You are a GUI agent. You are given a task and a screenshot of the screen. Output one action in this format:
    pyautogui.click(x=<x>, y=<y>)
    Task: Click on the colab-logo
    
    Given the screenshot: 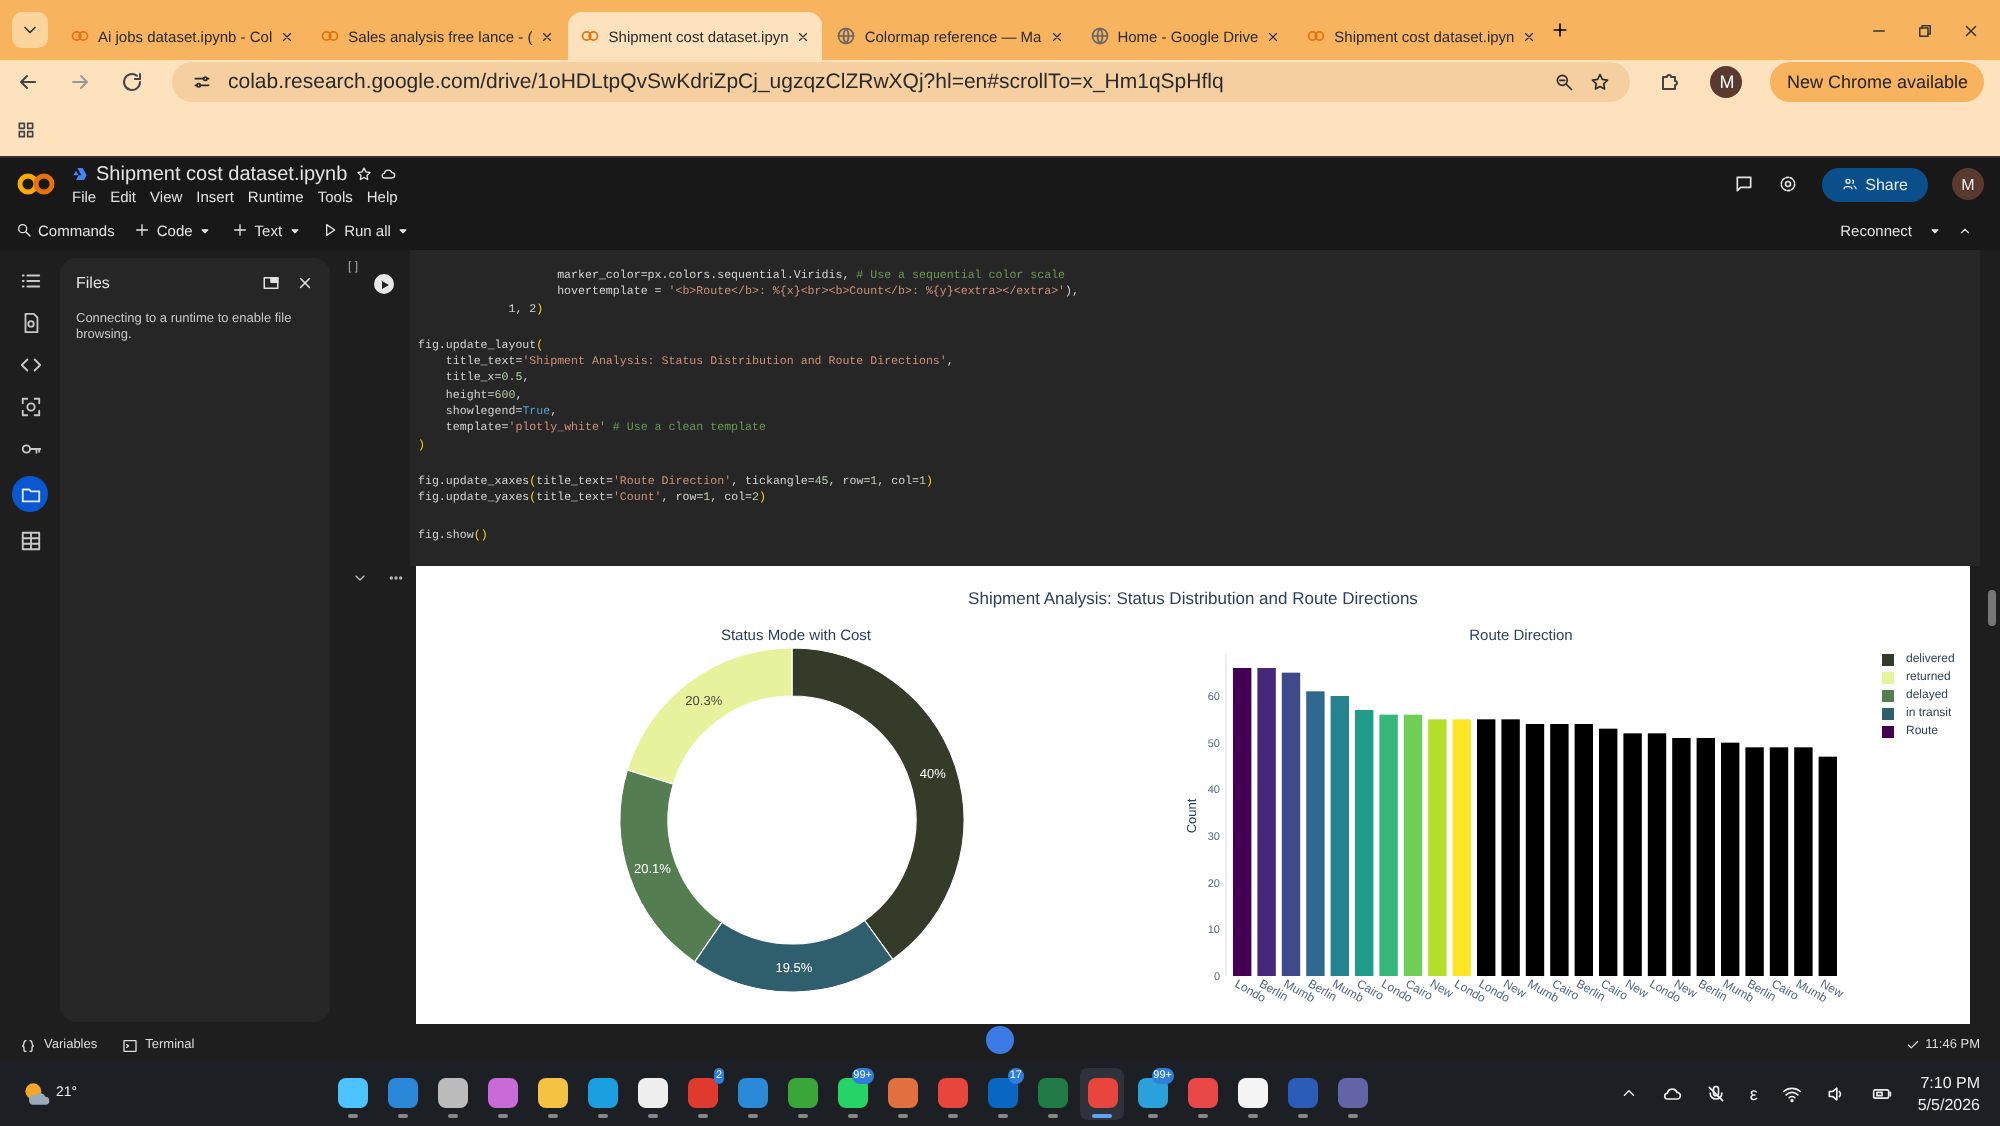 What is the action you would take?
    pyautogui.click(x=36, y=184)
    